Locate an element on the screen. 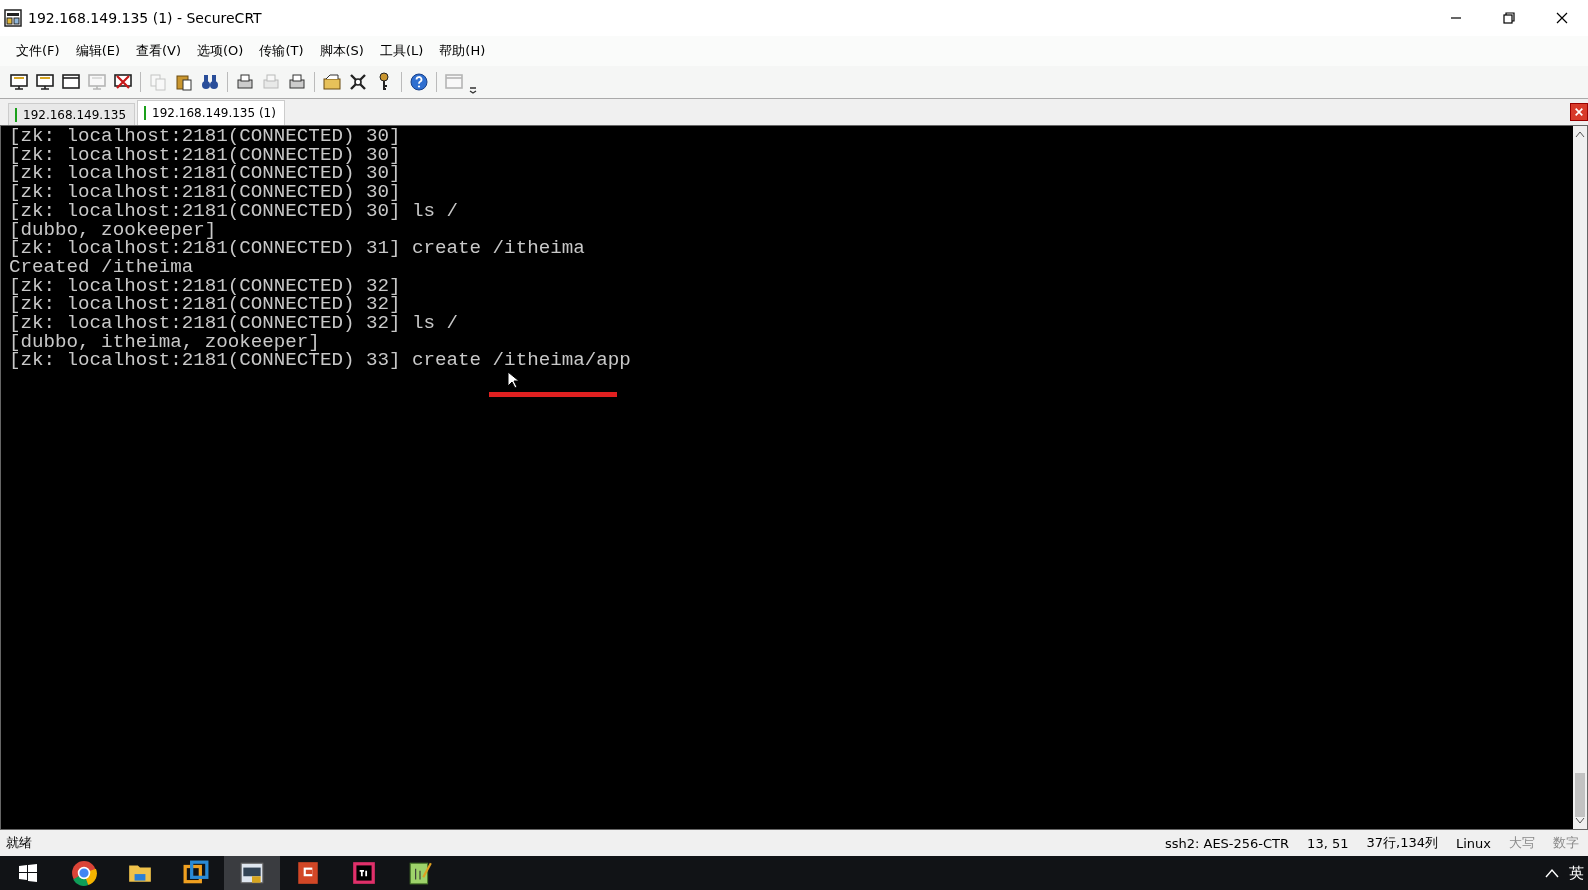 Image resolution: width=1588 pixels, height=890 pixels. status-text: ssh2: AES-256-CTR is located at coordinates (1227, 843).